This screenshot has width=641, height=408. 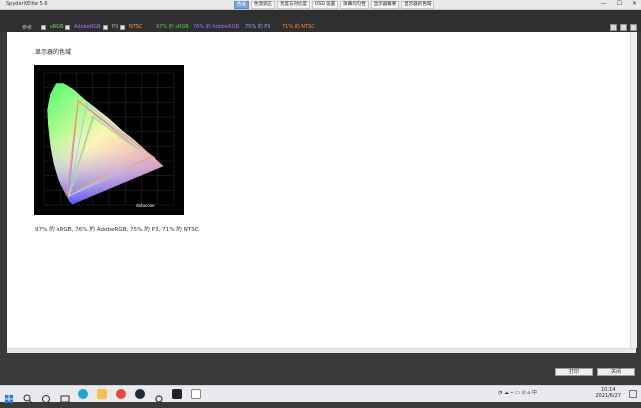 I want to click on checkbox-p3, so click(x=105, y=27).